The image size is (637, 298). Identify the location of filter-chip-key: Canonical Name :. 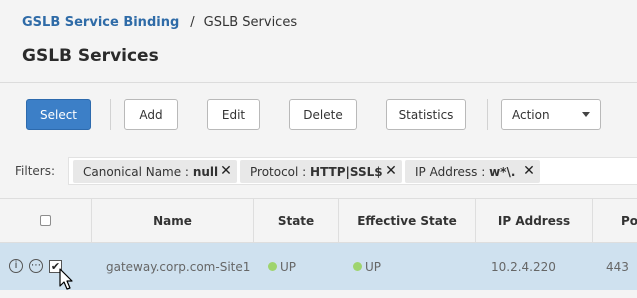
(136, 171).